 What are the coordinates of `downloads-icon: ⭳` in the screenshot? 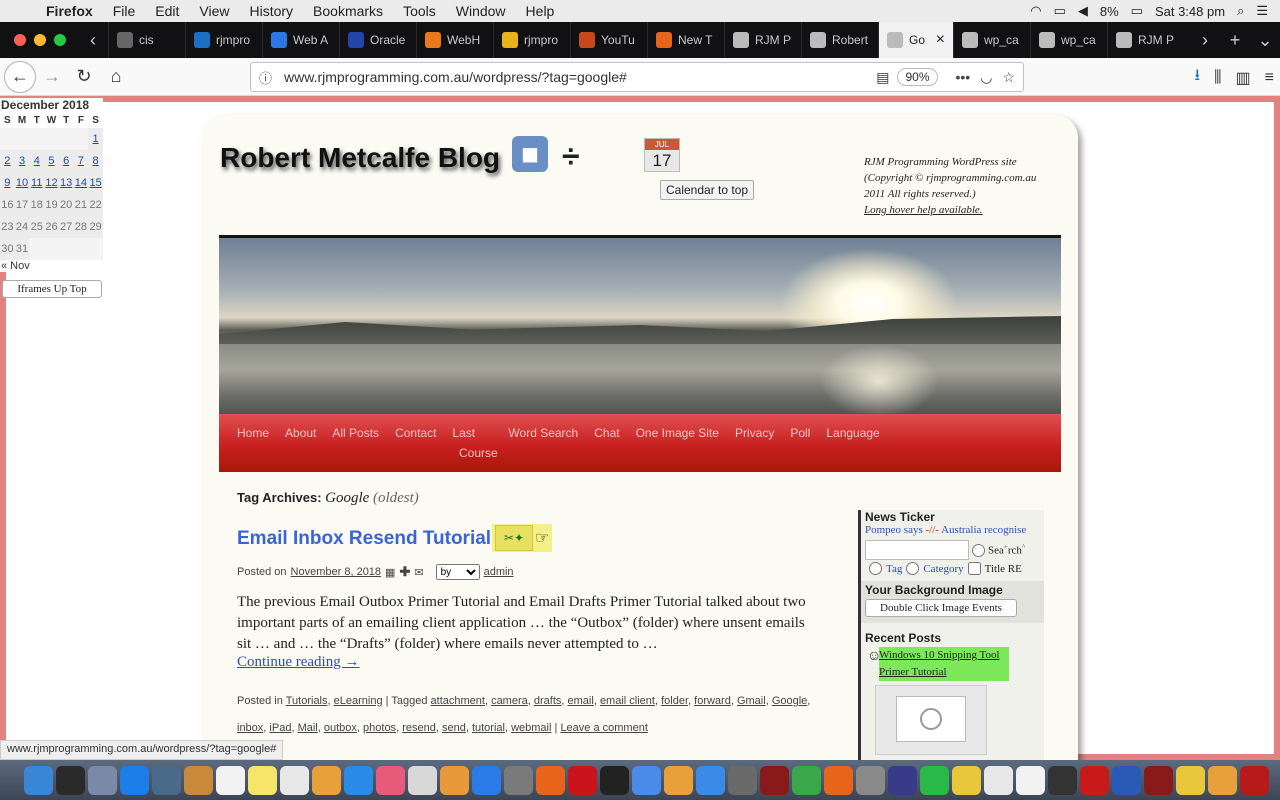 It's located at (1198, 77).